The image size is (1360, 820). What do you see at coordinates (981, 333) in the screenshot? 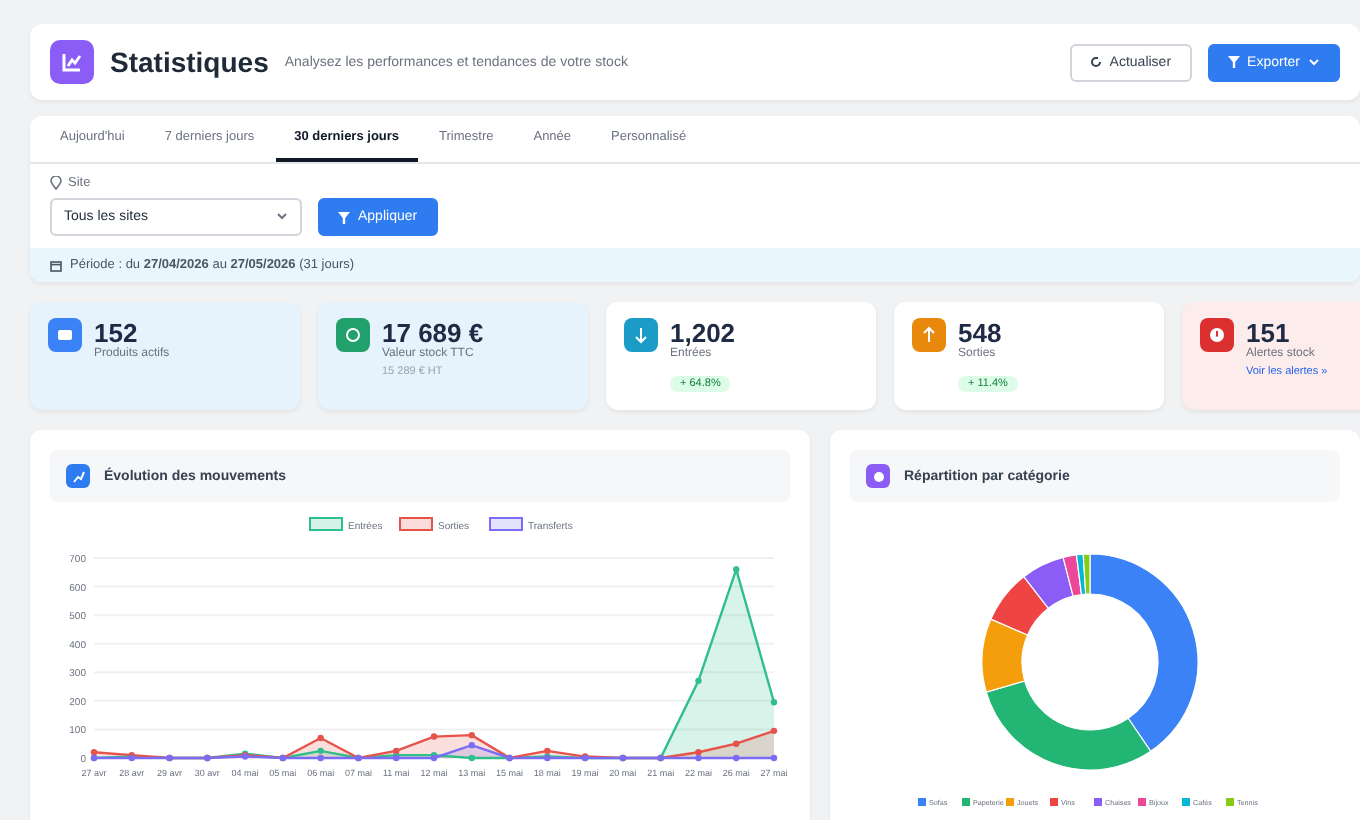
I see `stat-value: 548` at bounding box center [981, 333].